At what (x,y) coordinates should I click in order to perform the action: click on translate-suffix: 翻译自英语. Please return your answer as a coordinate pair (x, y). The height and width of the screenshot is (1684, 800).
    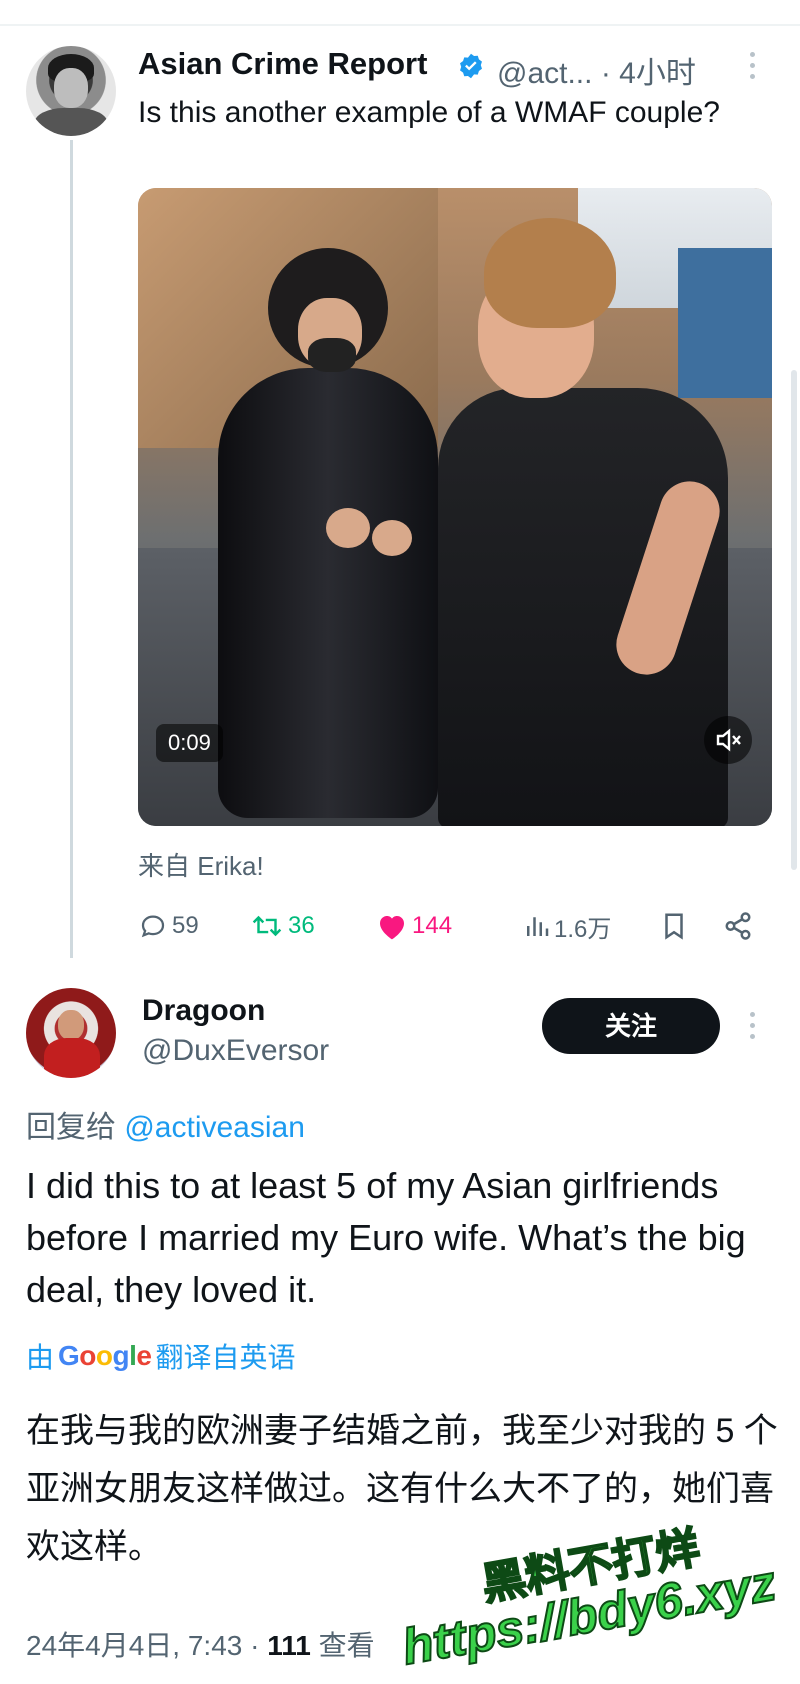
    Looking at the image, I should click on (225, 1357).